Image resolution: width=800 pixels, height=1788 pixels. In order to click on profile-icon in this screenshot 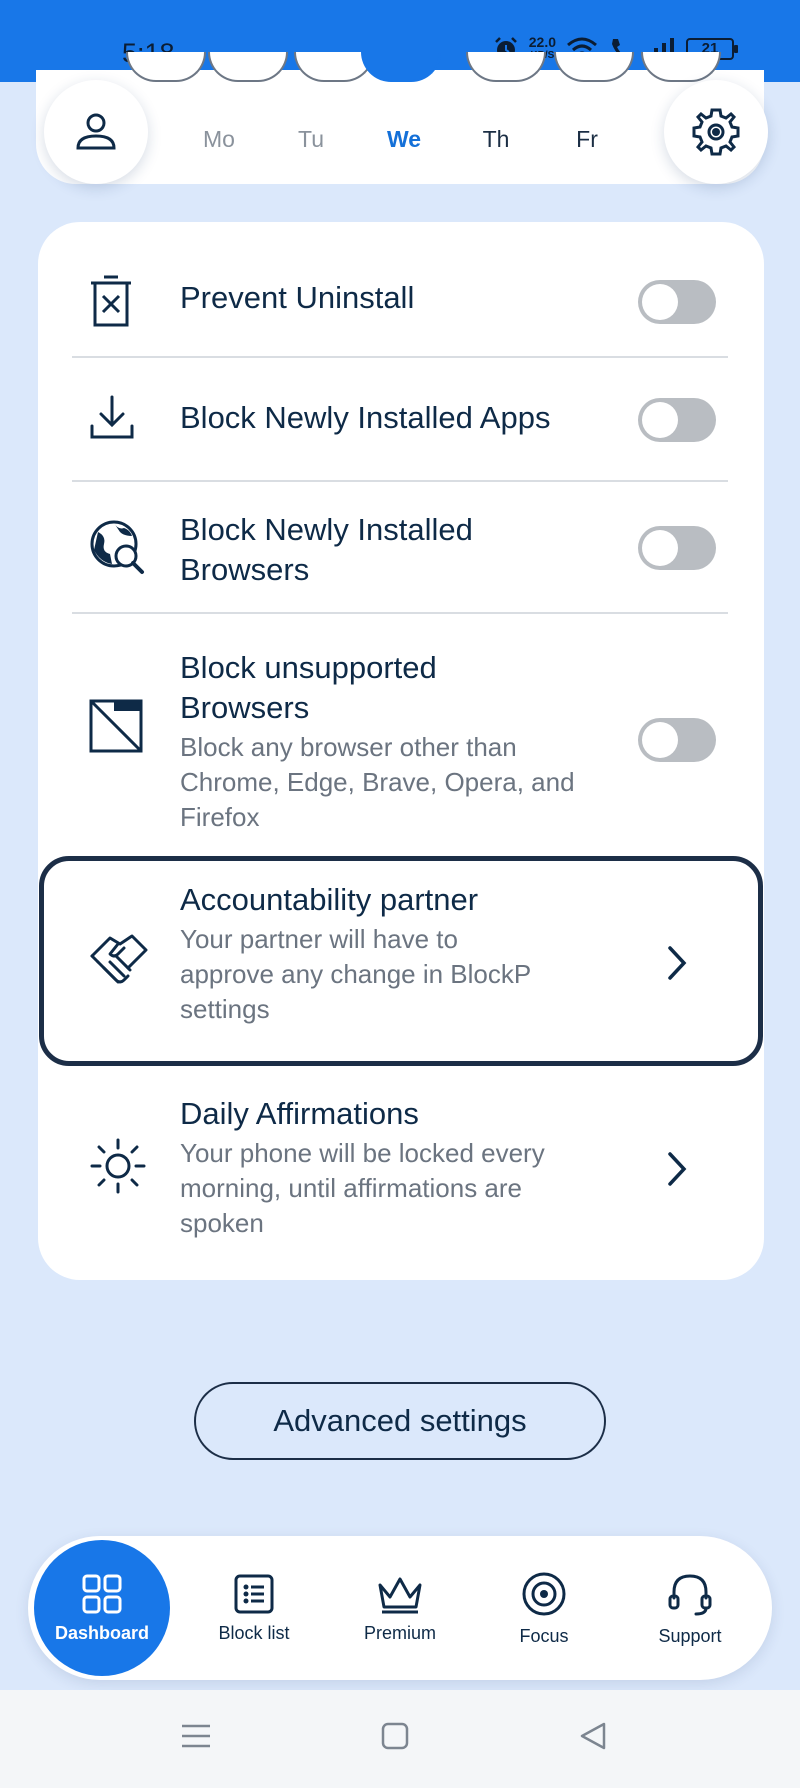, I will do `click(96, 131)`.